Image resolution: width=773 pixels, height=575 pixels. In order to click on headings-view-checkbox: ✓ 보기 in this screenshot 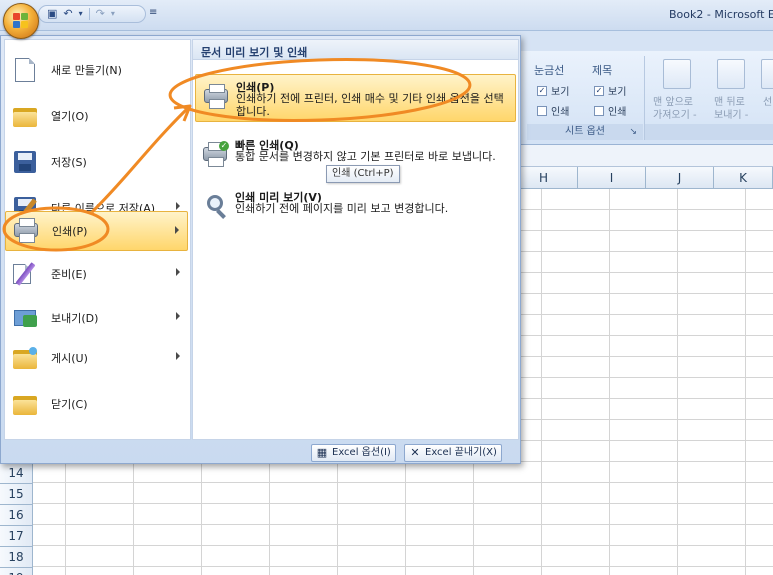, I will do `click(610, 90)`.